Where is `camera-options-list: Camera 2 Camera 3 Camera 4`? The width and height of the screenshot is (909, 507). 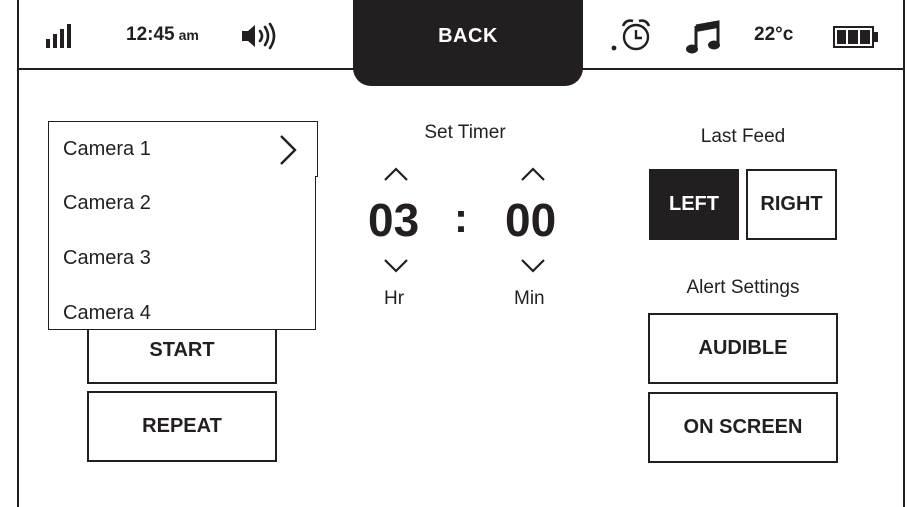 camera-options-list: Camera 2 Camera 3 Camera 4 is located at coordinates (182, 253).